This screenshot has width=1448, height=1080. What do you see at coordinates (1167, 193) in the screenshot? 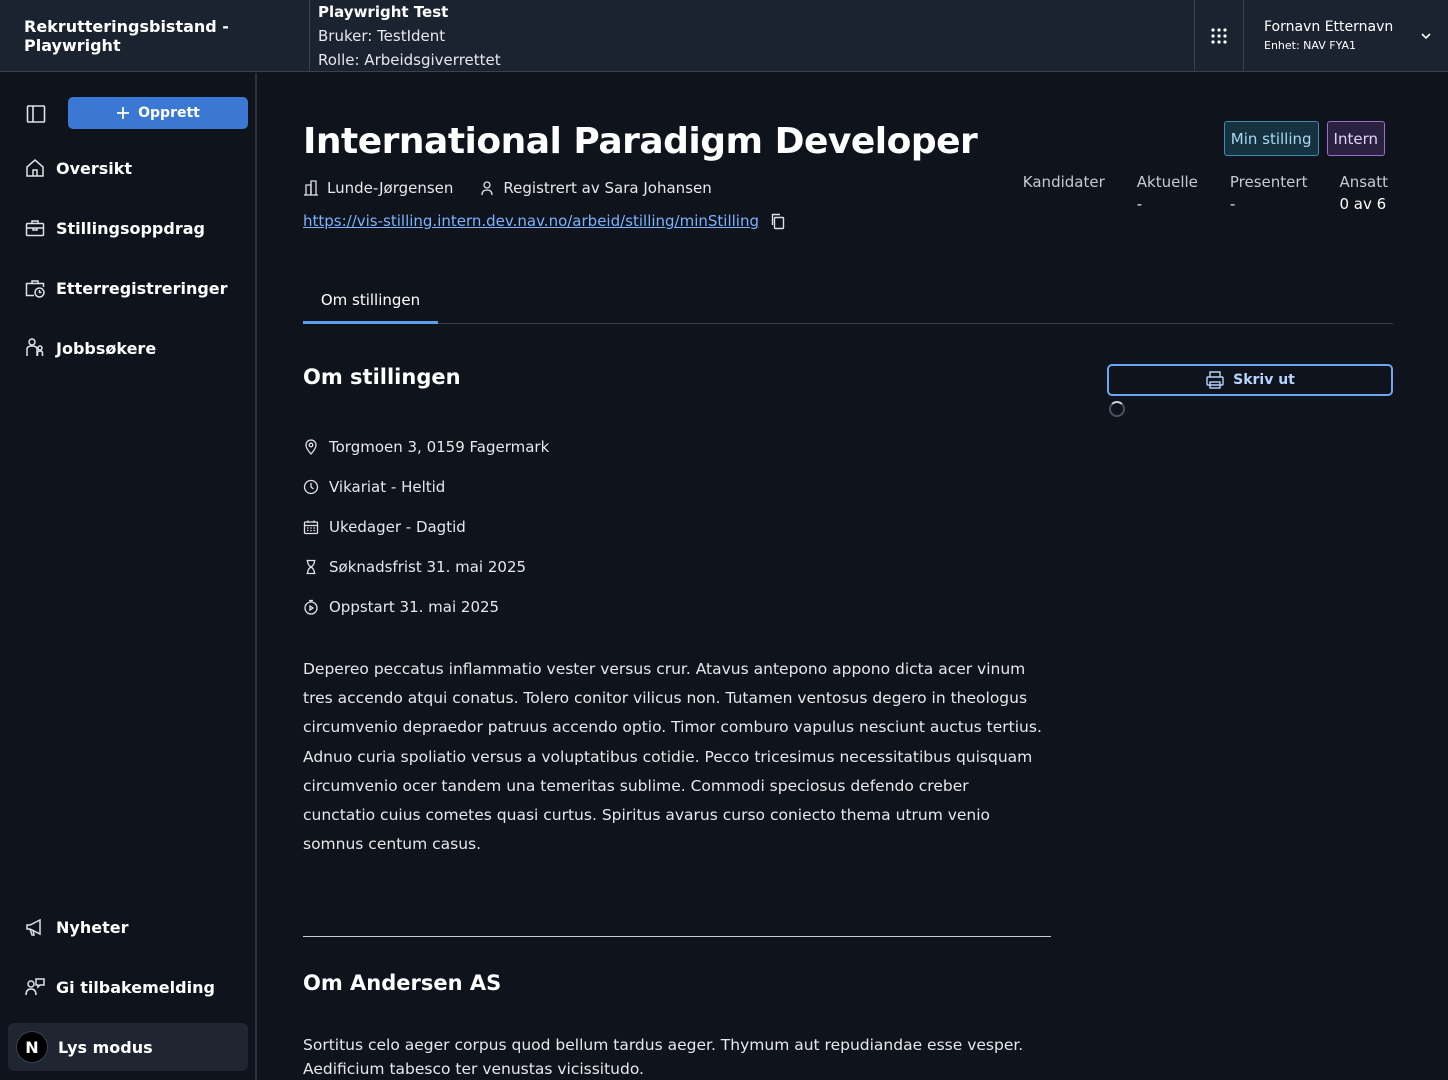
I see `stat-aktuelle: Aktuelle -` at bounding box center [1167, 193].